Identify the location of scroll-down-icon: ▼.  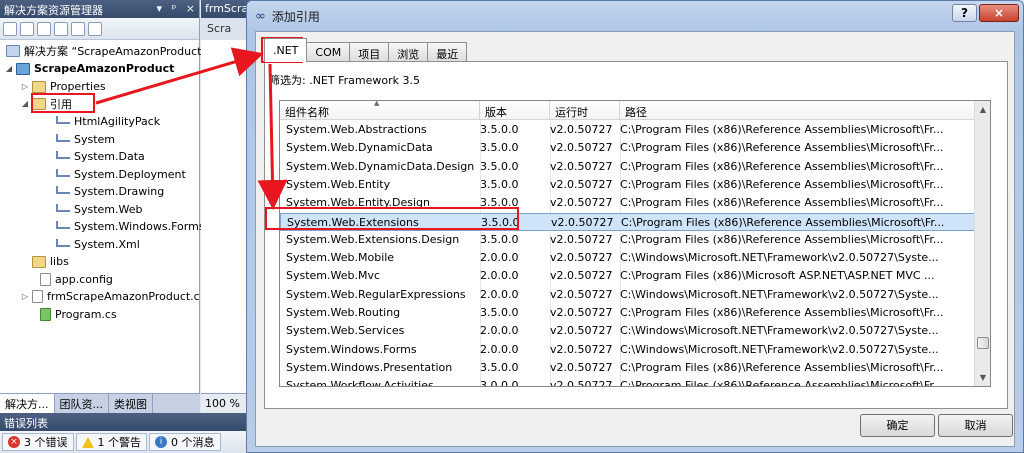
(982, 377).